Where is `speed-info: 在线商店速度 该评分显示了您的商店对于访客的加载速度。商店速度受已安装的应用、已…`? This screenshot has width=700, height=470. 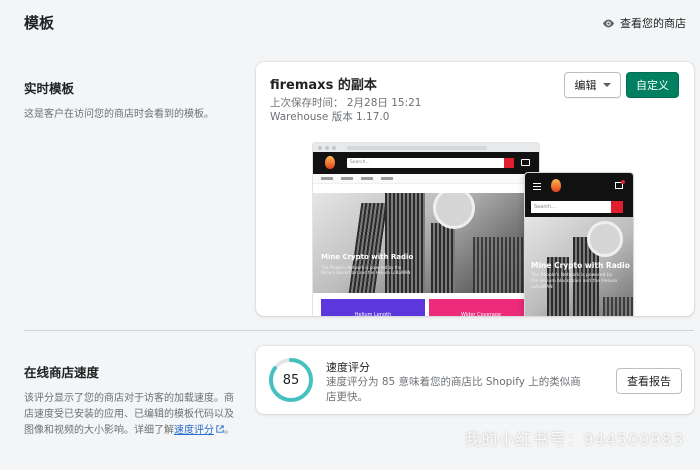
speed-info: 在线商店速度 该评分显示了您的商店对于访客的加载速度。商店速度受已安装的应用、已… is located at coordinates (129, 400).